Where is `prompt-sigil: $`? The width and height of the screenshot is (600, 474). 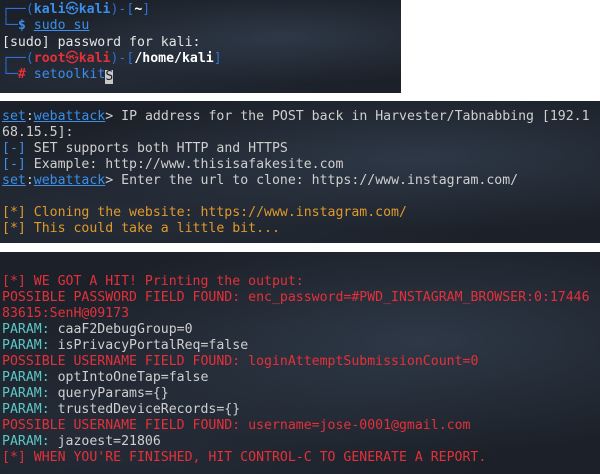
prompt-sigil: $ is located at coordinates (21, 25).